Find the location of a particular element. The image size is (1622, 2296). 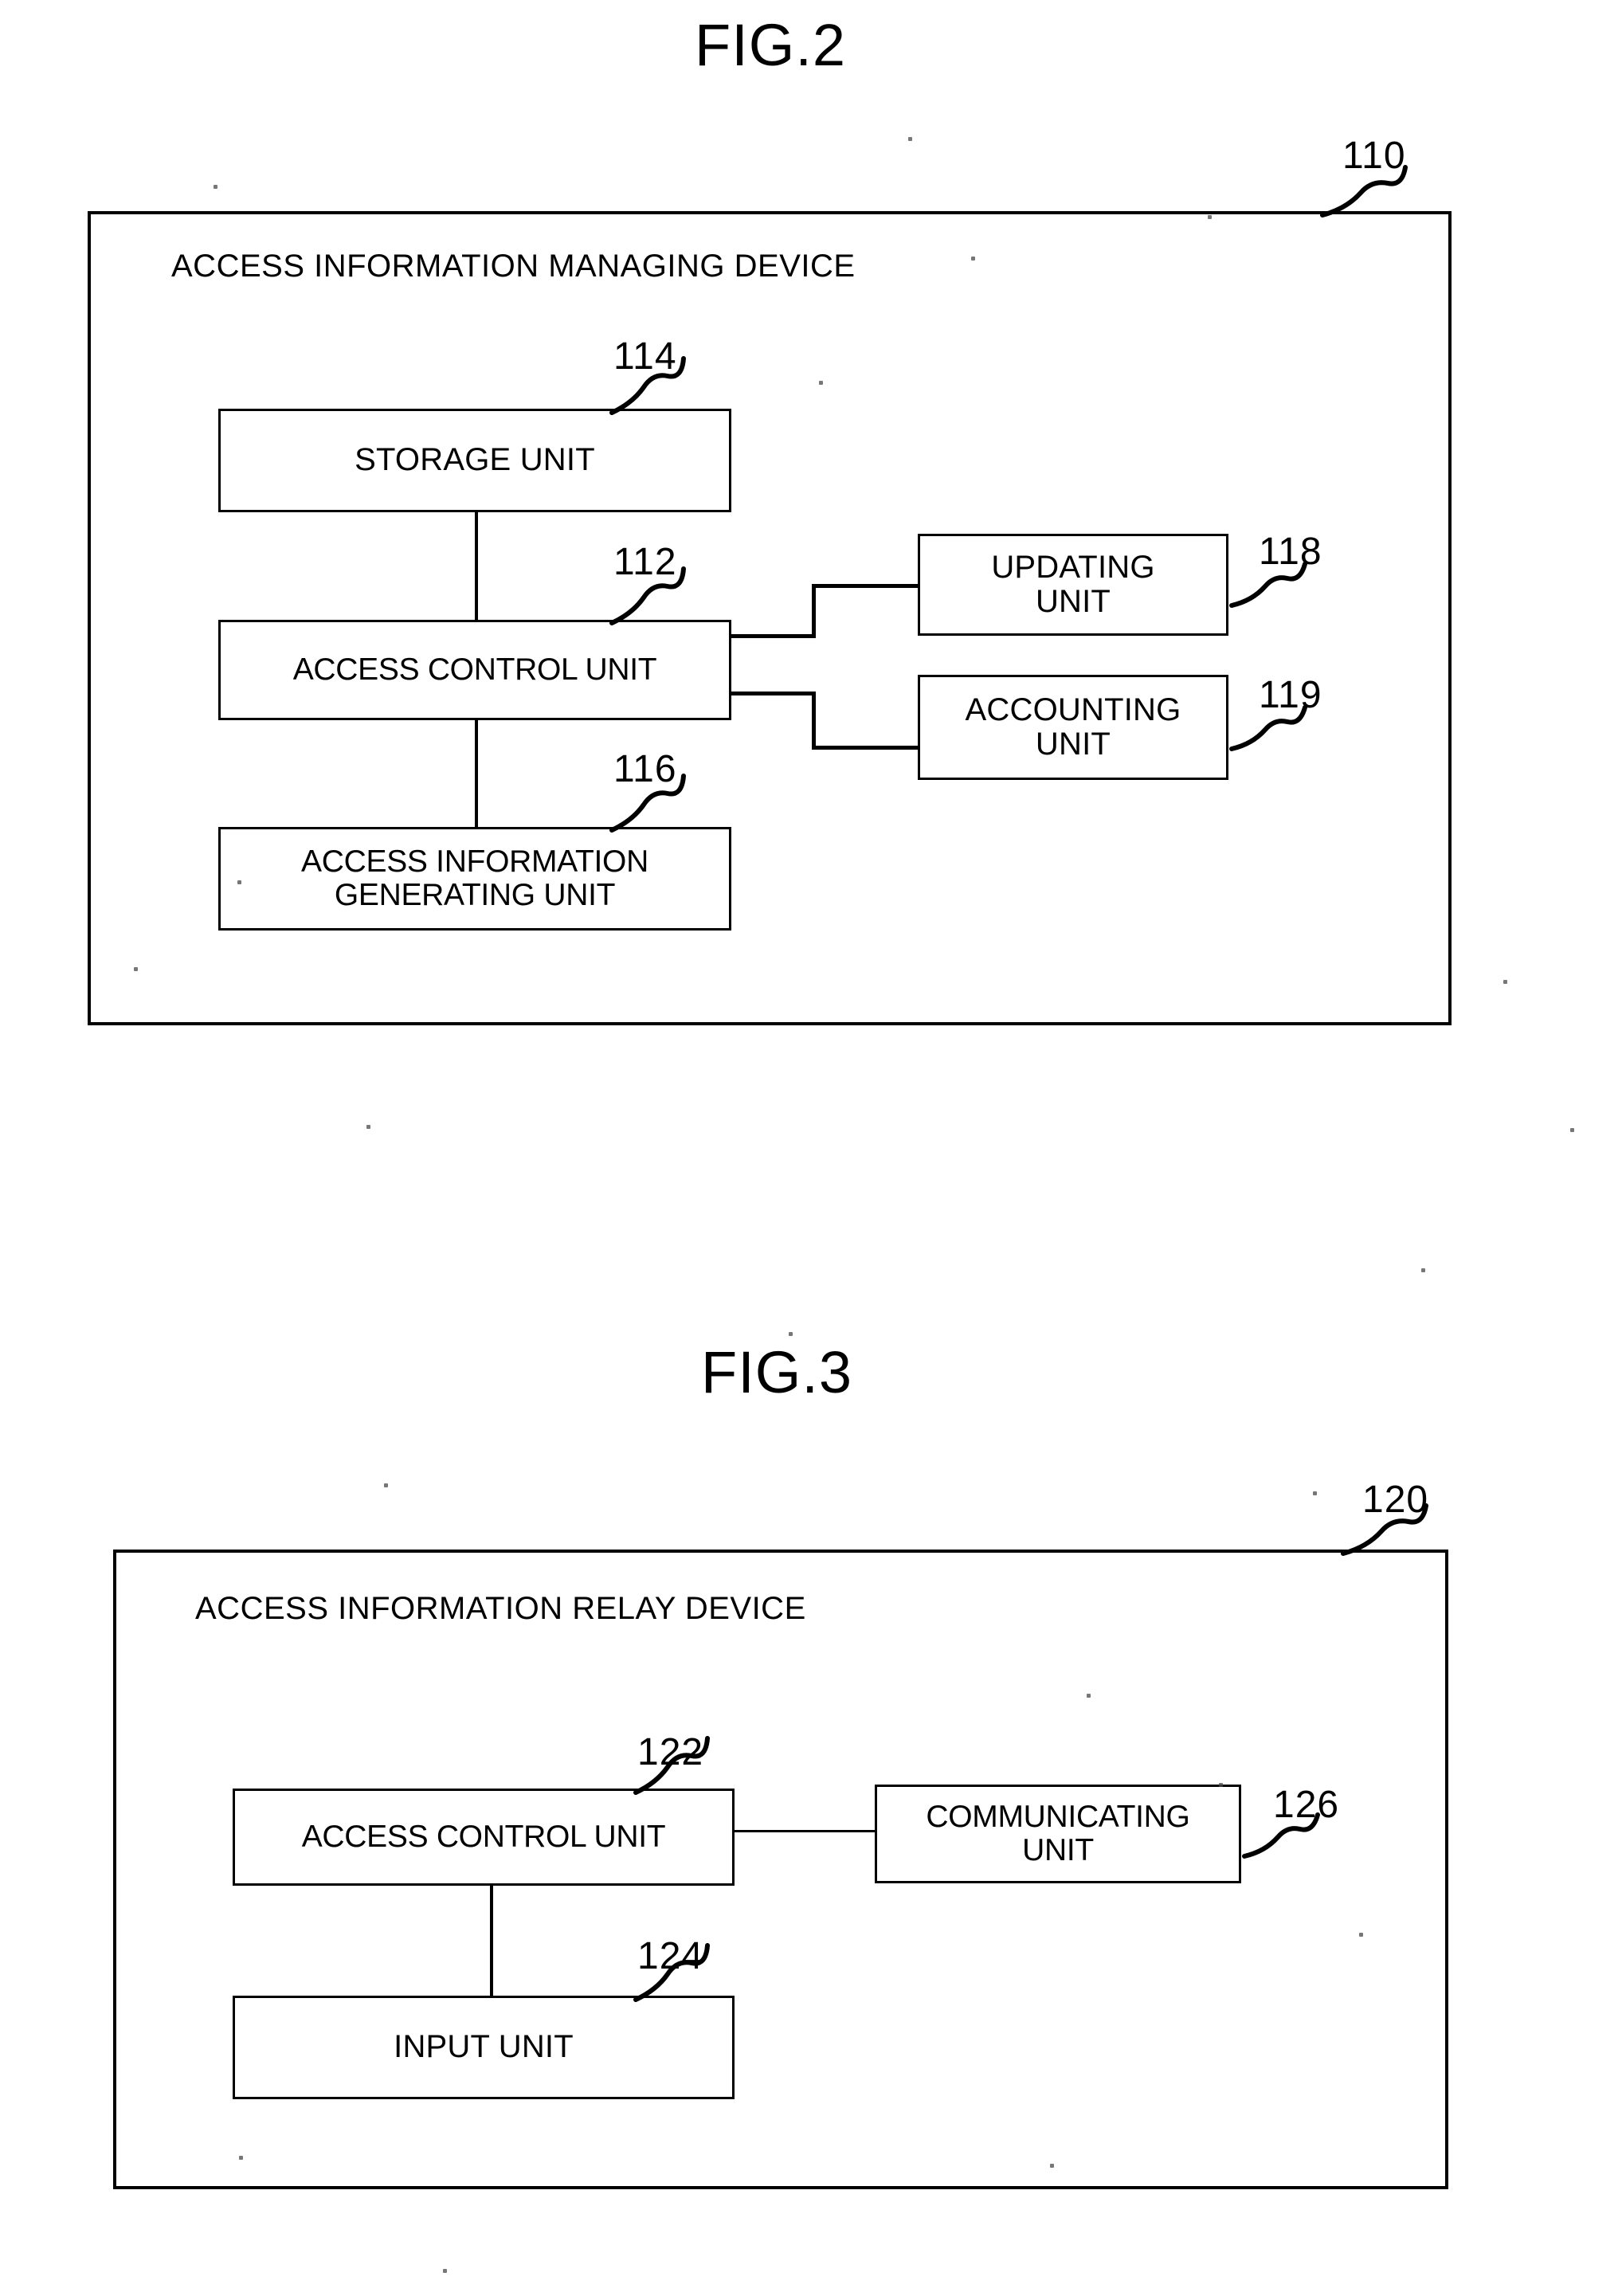

block-input-unit: INPUT UNIT is located at coordinates (484, 2048).